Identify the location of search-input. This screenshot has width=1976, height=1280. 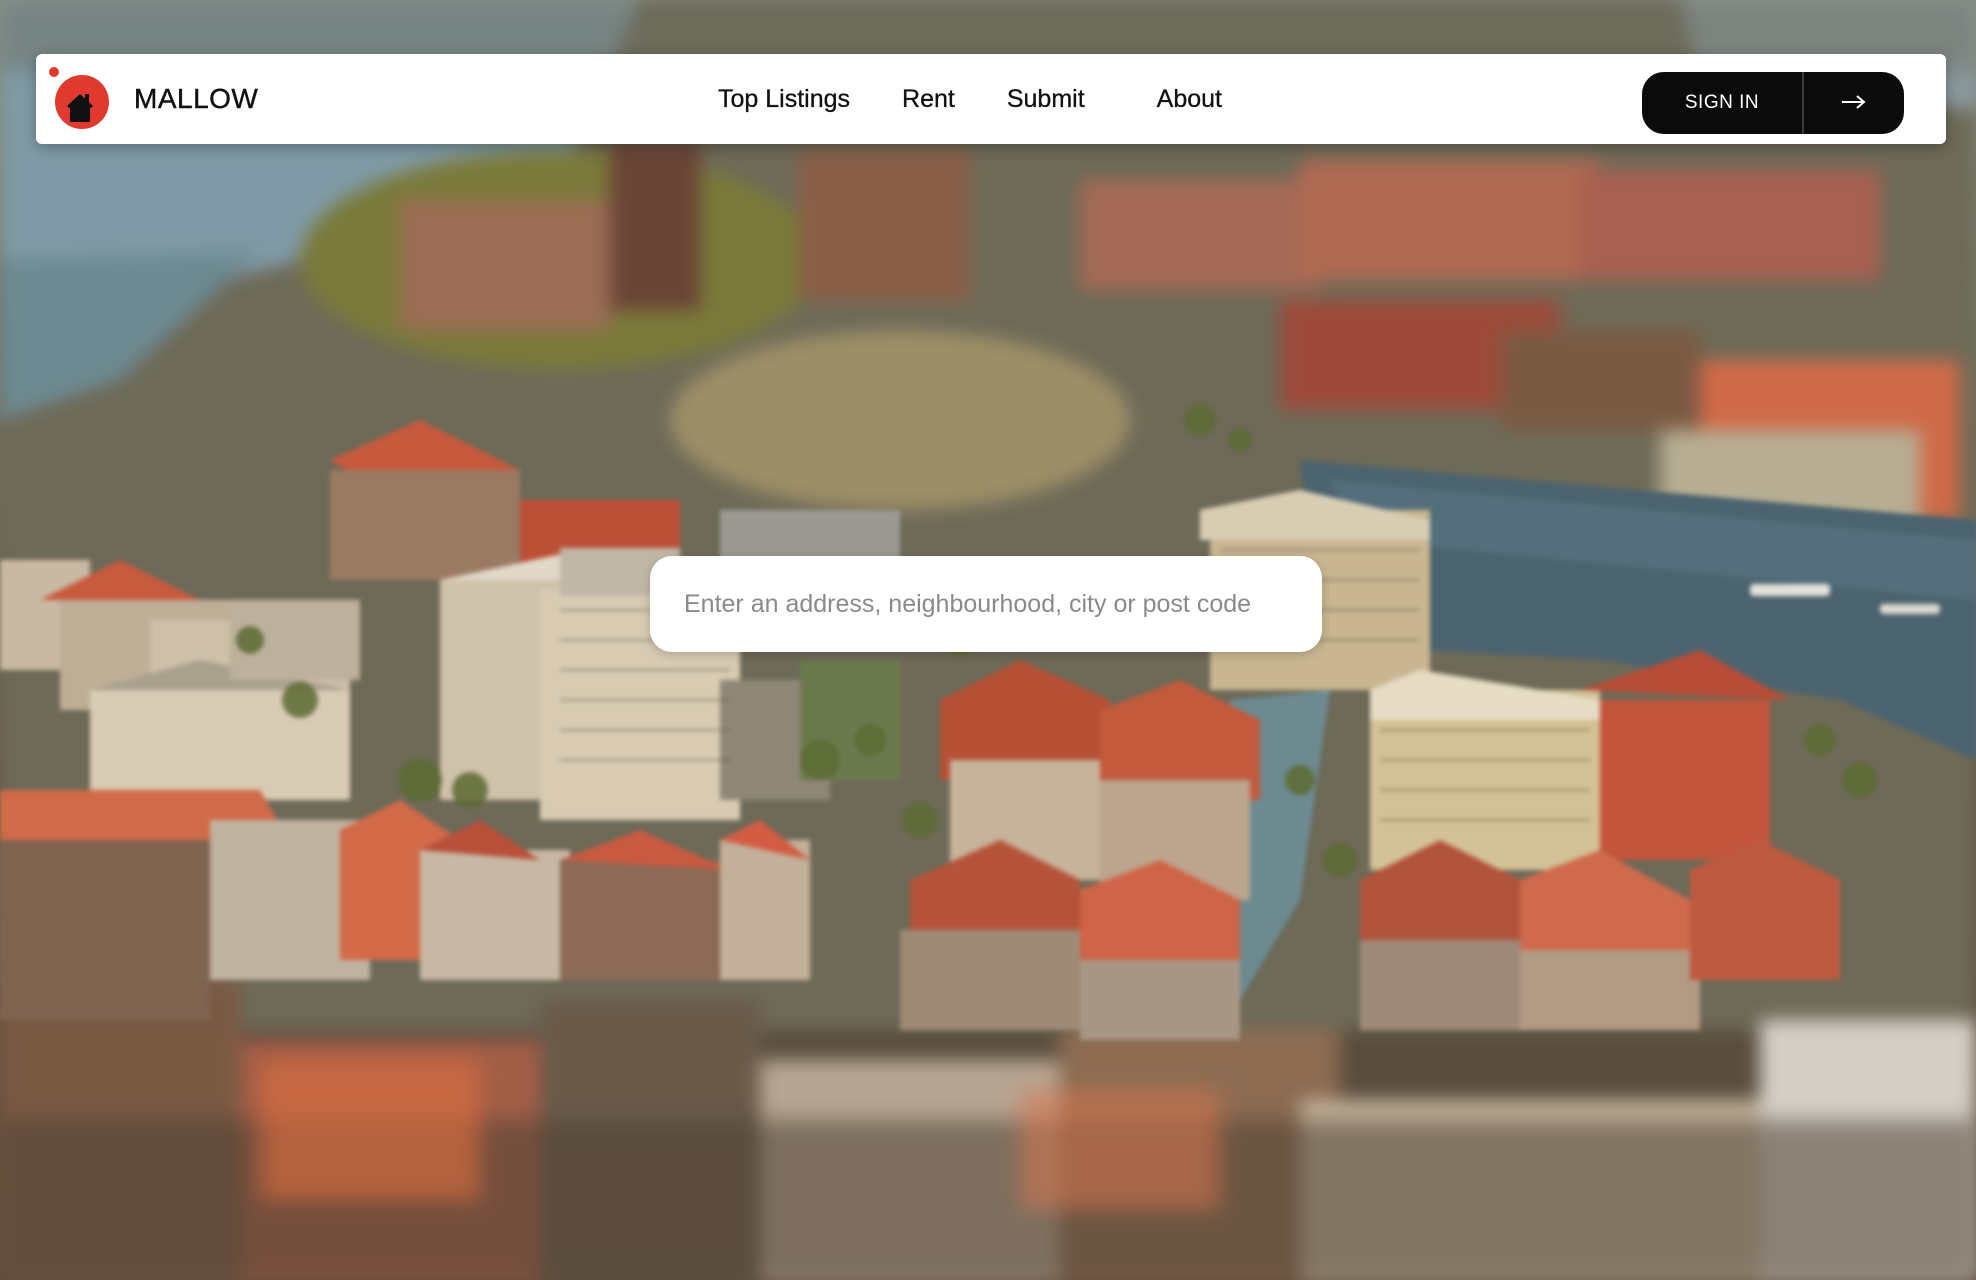
(986, 604).